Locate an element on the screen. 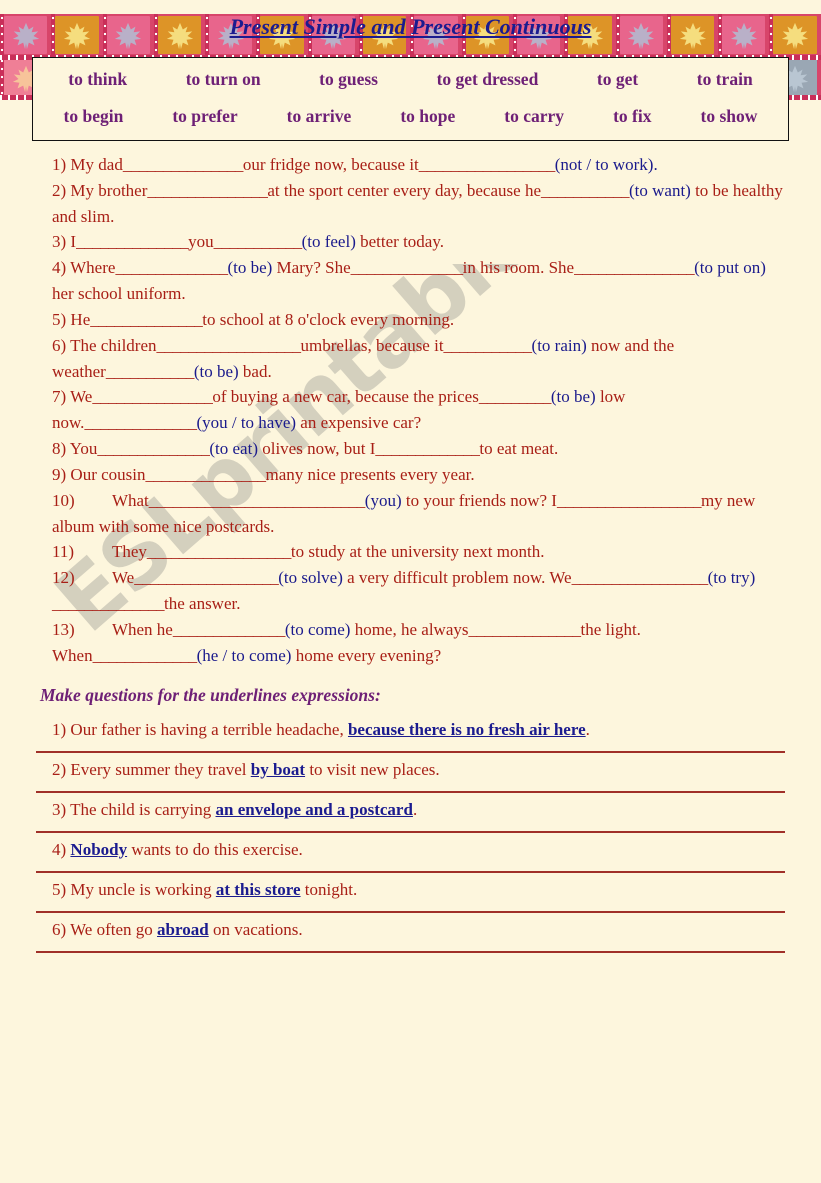 The width and height of the screenshot is (821, 1183). exercise-text: in his room. She is located at coordinates (518, 268).